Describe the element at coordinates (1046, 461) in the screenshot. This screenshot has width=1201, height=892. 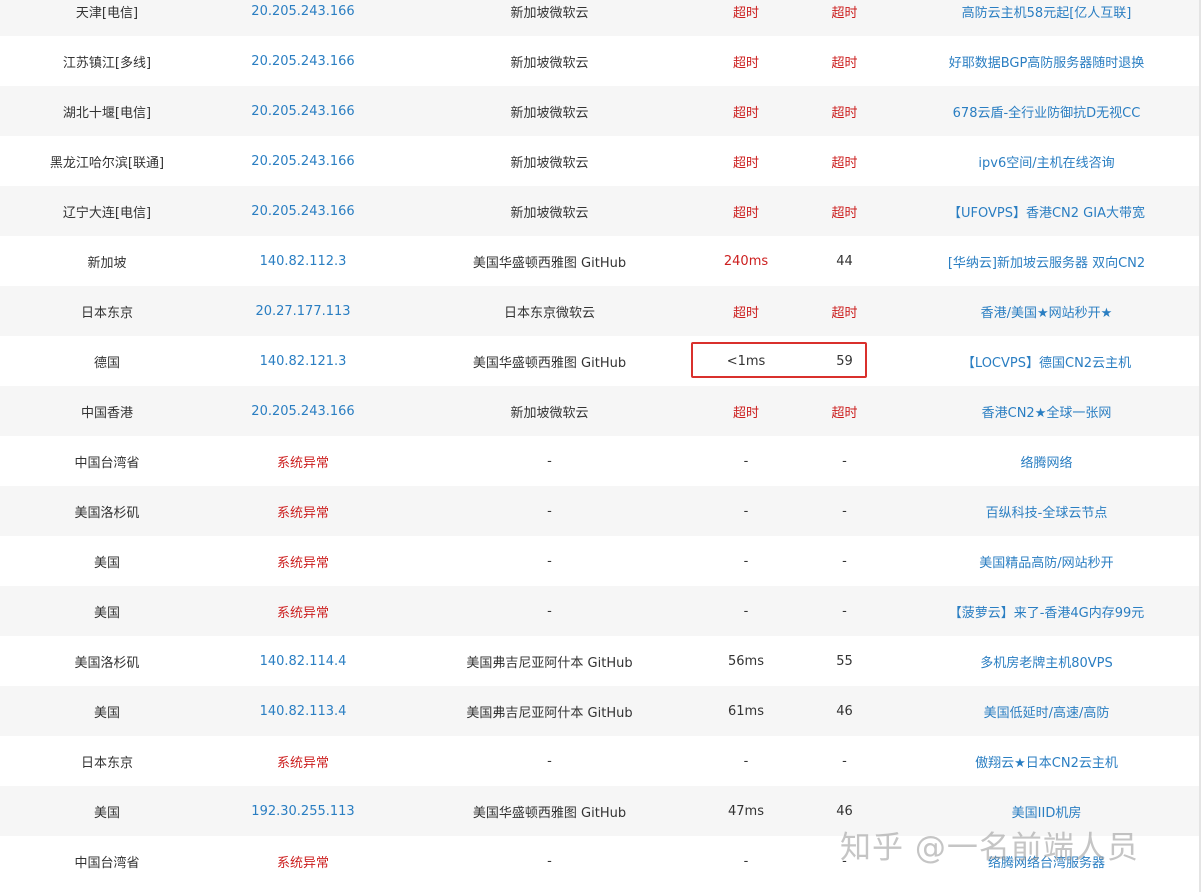
I see `ad-link: 络腾网络` at that location.